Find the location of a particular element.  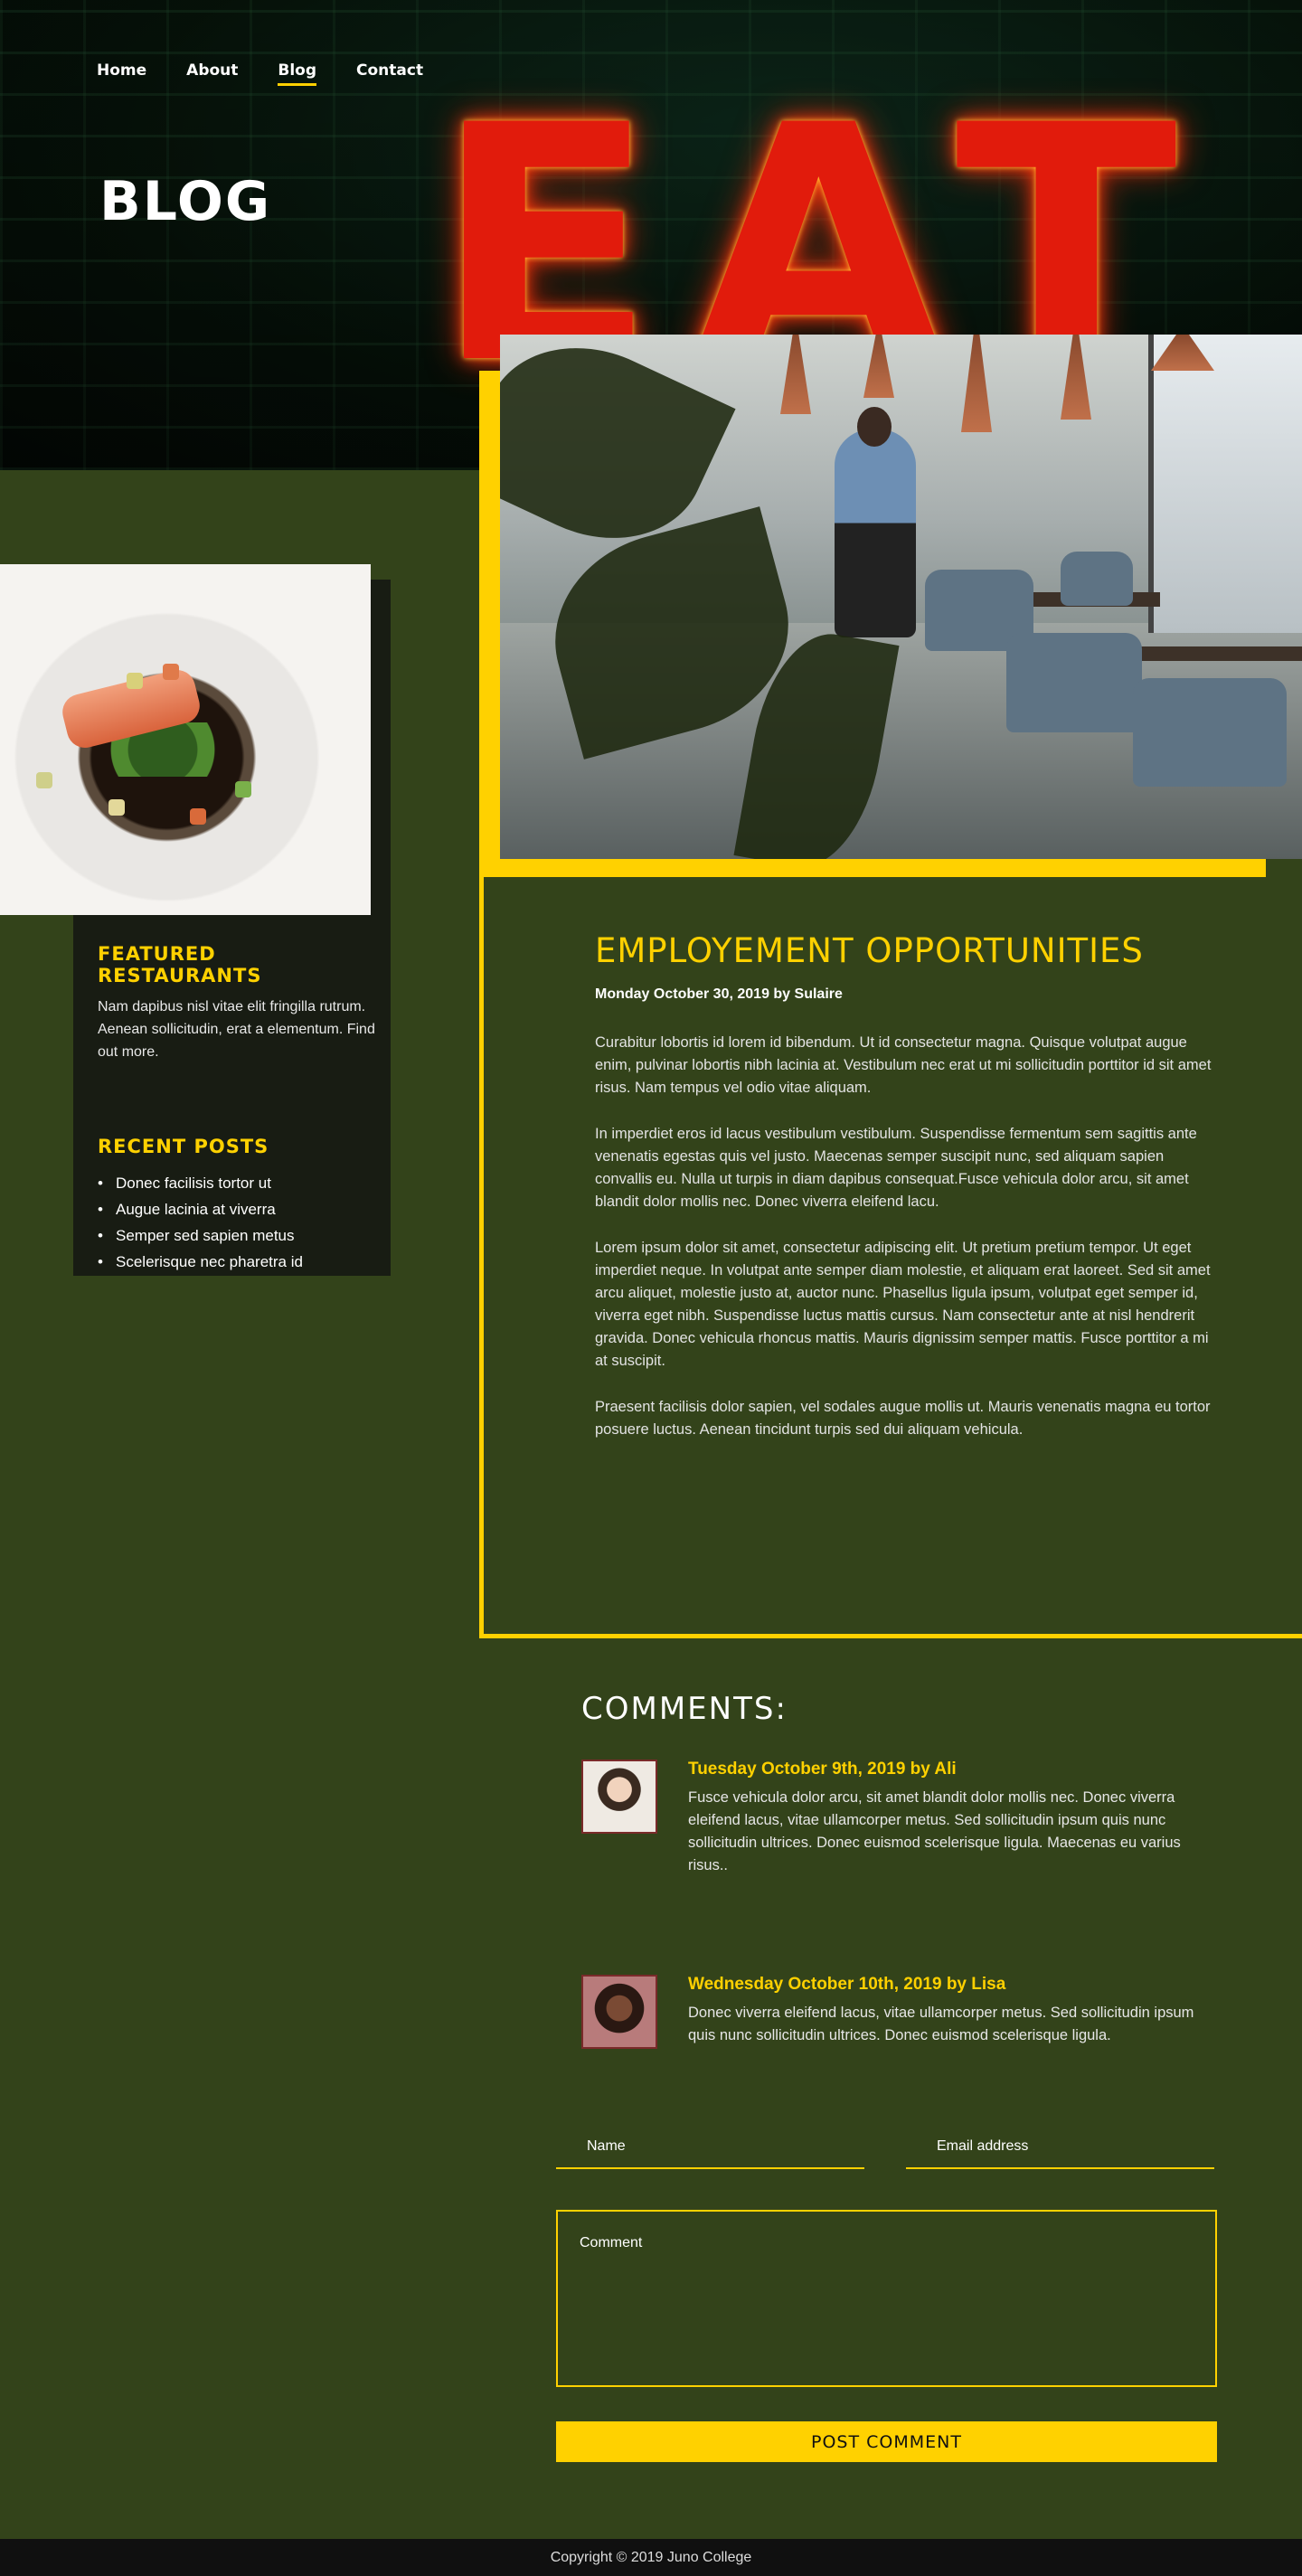

comment-field is located at coordinates (887, 2298).